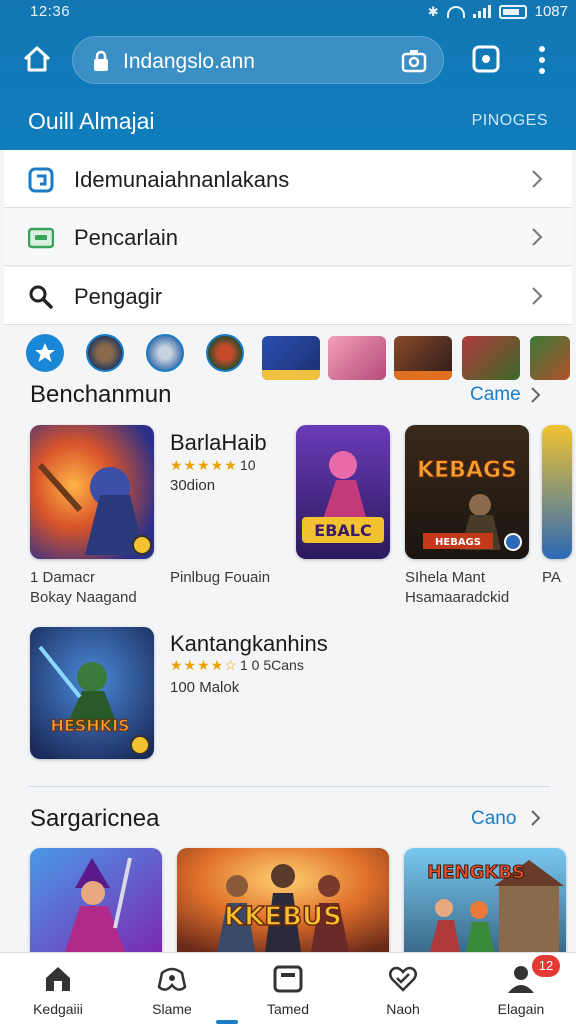 The height and width of the screenshot is (1024, 576). I want to click on game-tile: HESHKIS, so click(92, 693).